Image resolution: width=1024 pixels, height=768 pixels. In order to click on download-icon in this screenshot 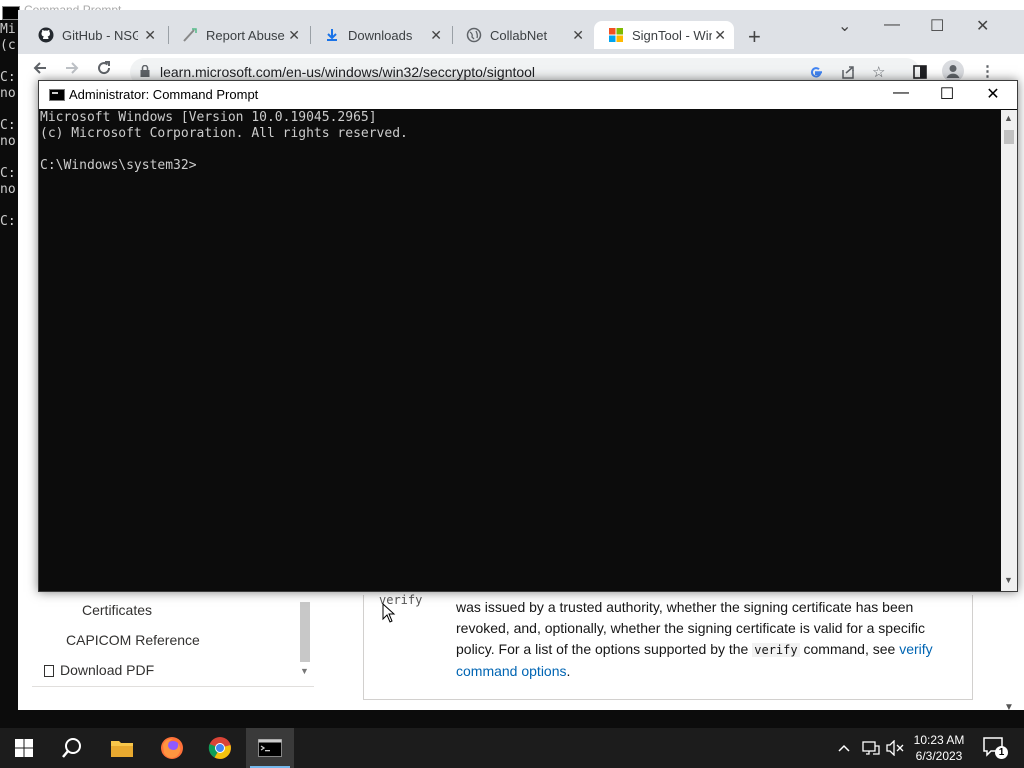, I will do `click(332, 35)`.